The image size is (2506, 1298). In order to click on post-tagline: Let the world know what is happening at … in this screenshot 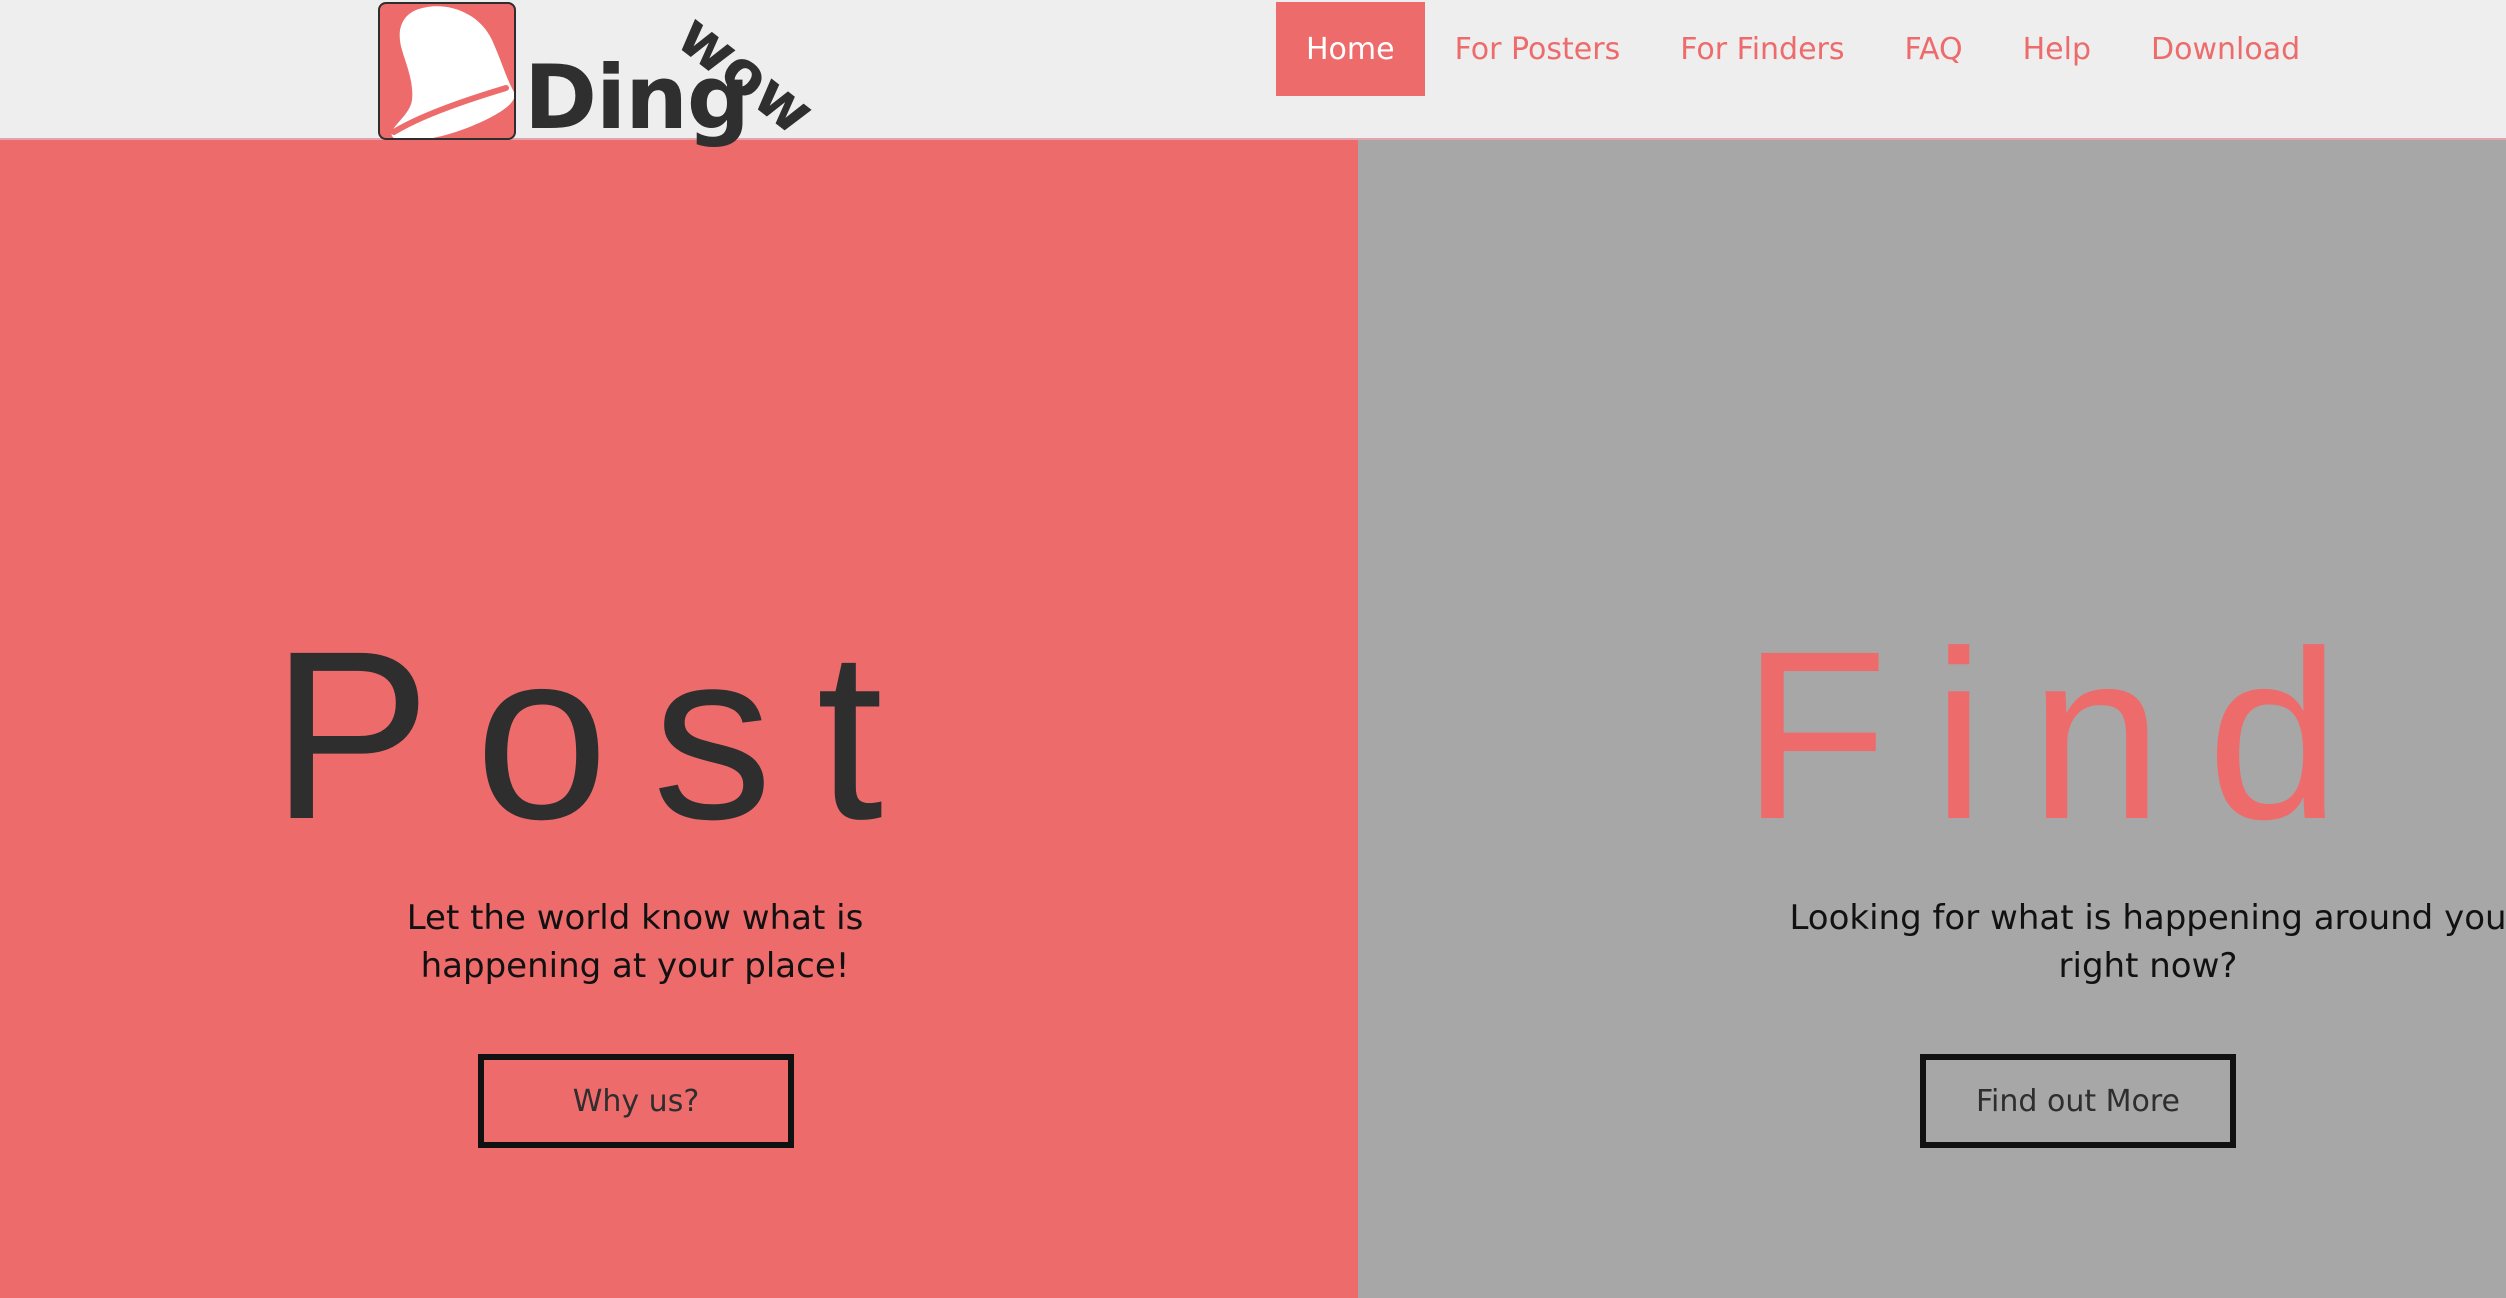, I will do `click(635, 942)`.